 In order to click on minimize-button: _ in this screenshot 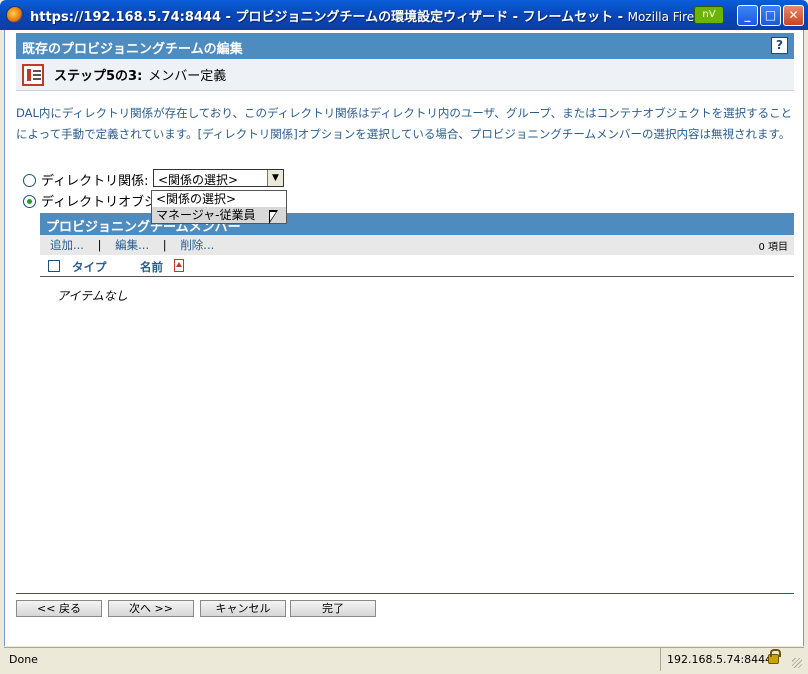, I will do `click(747, 15)`.